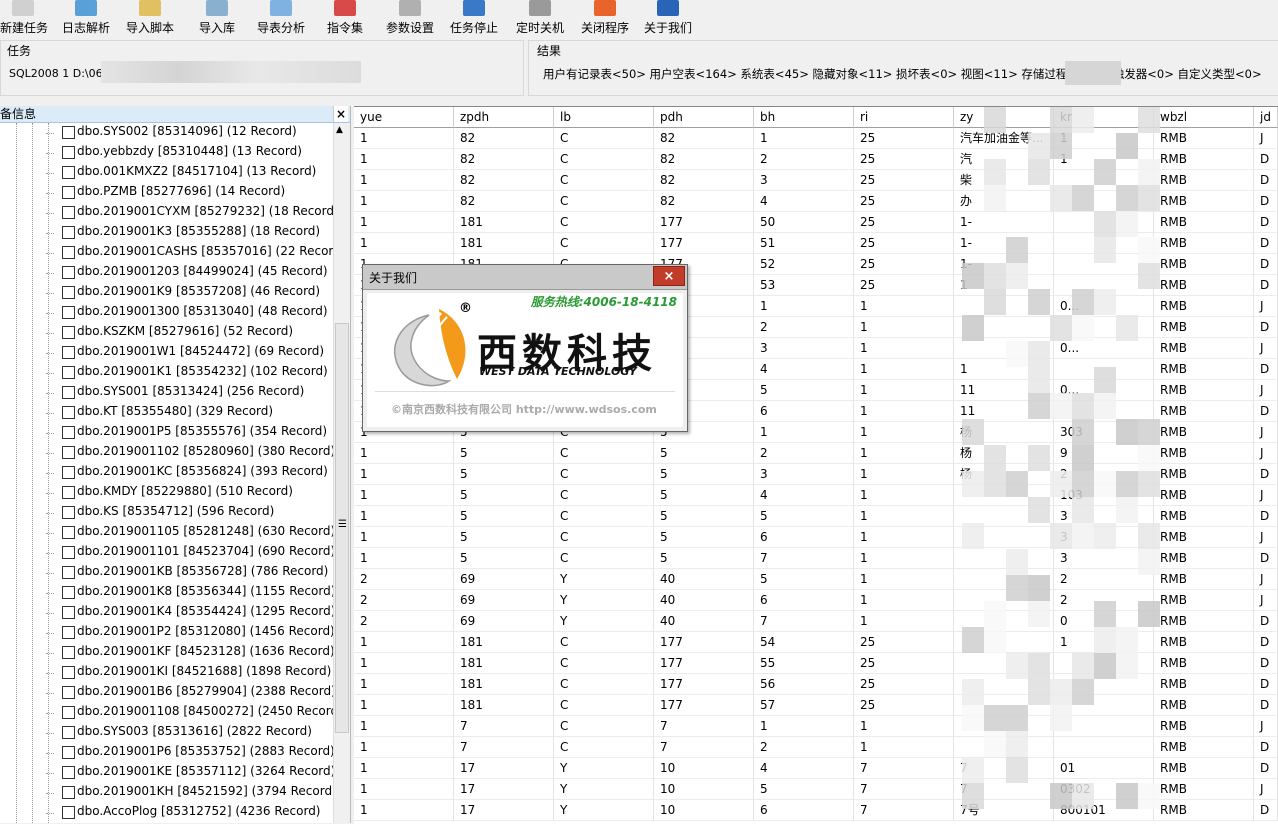  I want to click on cell-bh: 56, so click(804, 684).